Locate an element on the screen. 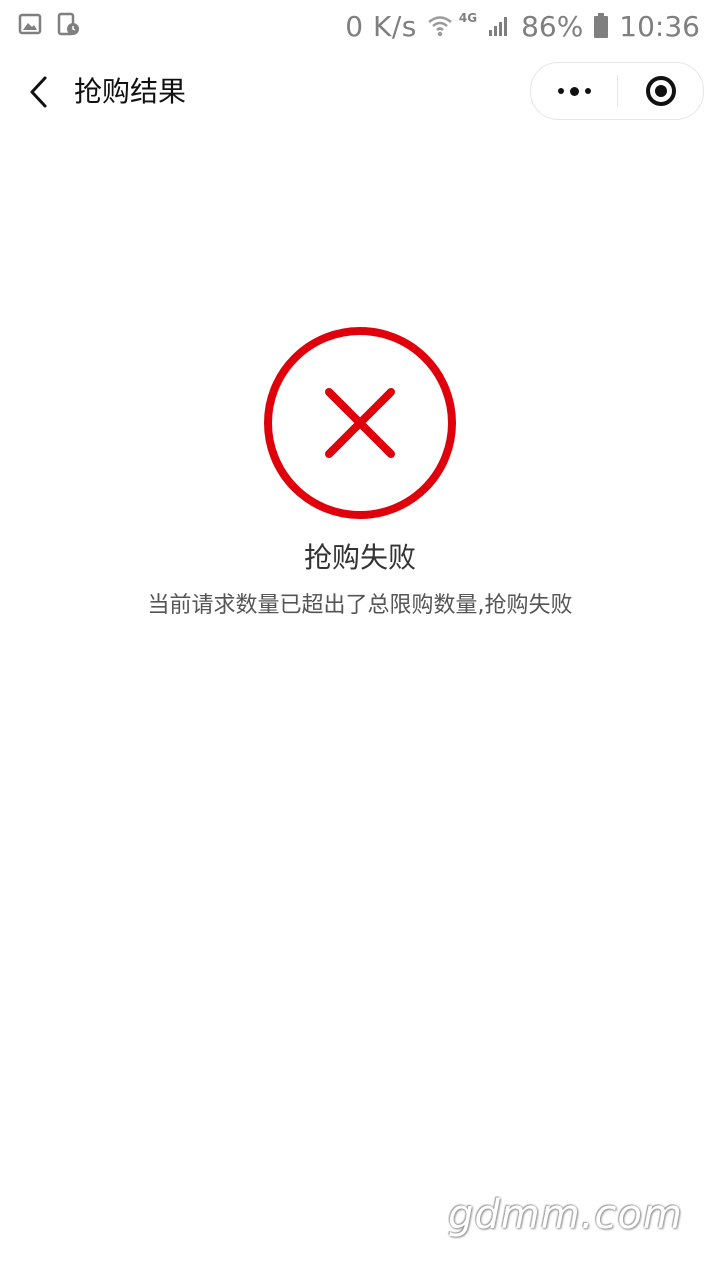 Image resolution: width=720 pixels, height=1280 pixels. error-x-circle-icon is located at coordinates (360, 423).